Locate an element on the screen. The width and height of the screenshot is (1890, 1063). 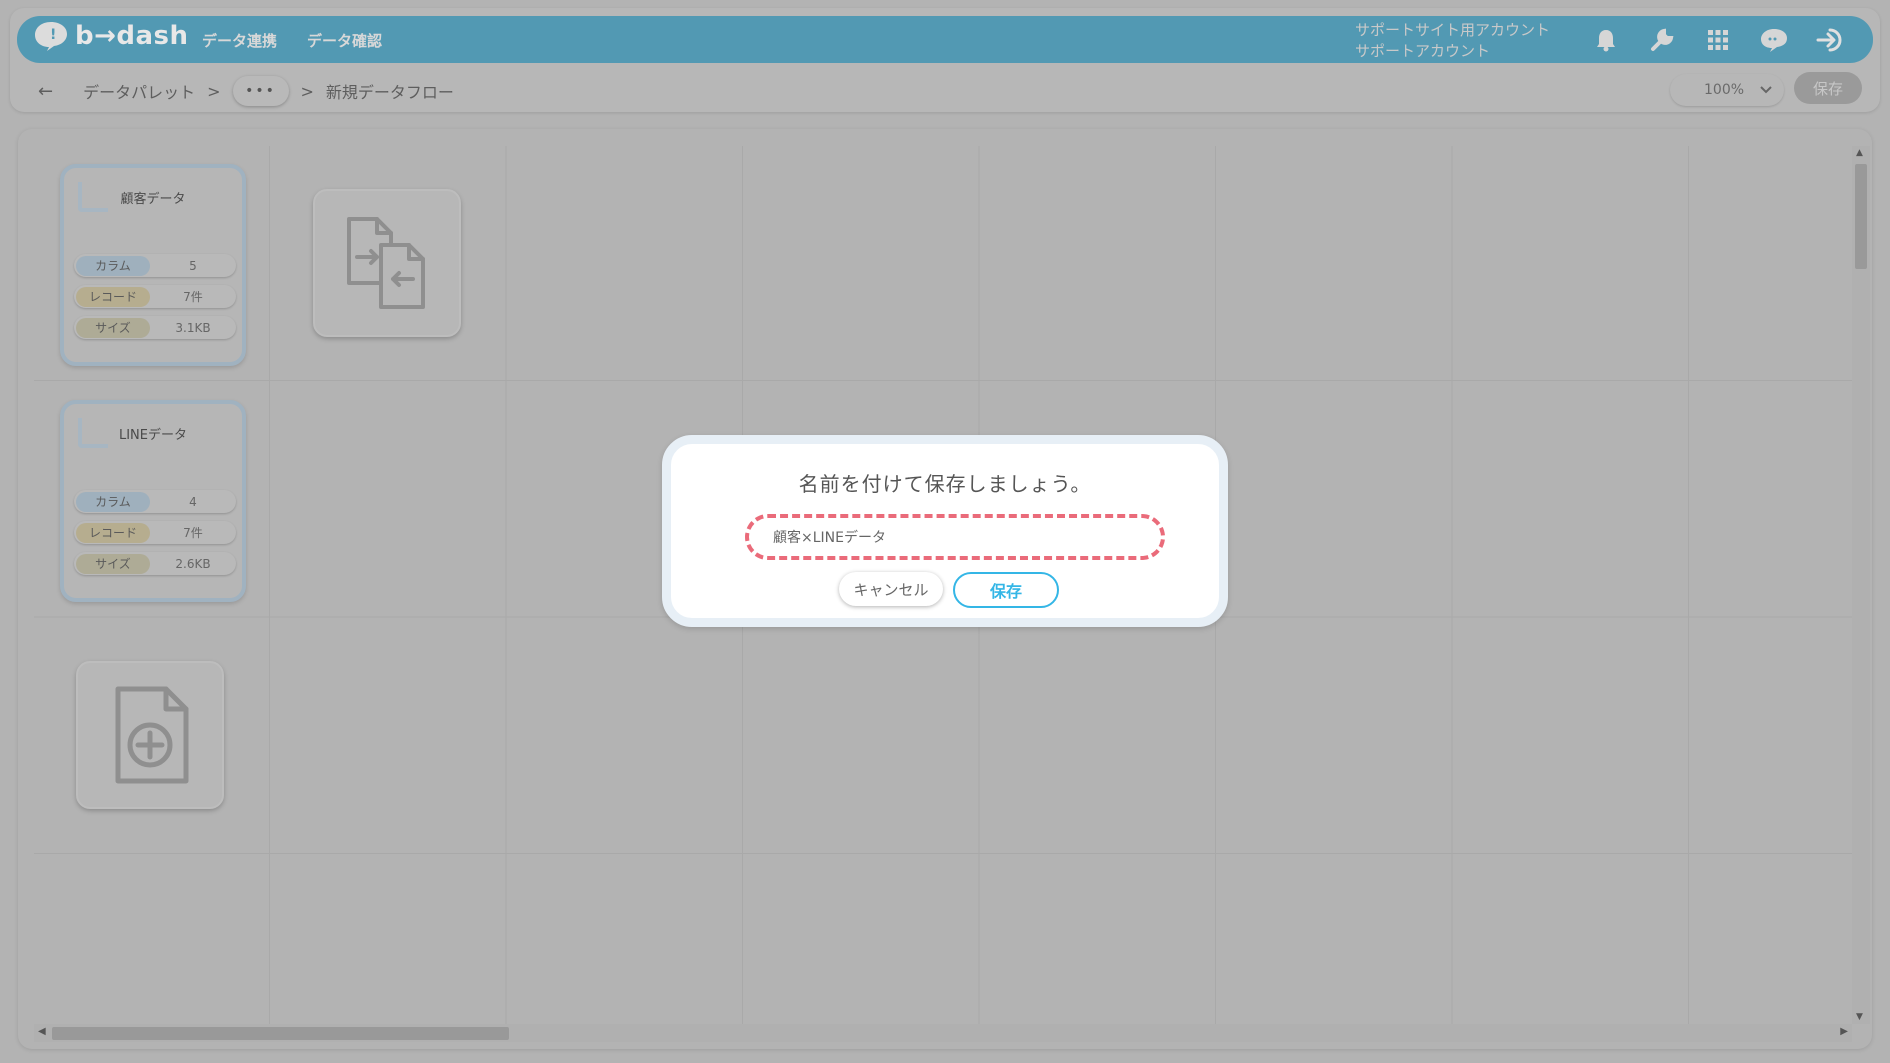
name-field-wrapper is located at coordinates (955, 537).